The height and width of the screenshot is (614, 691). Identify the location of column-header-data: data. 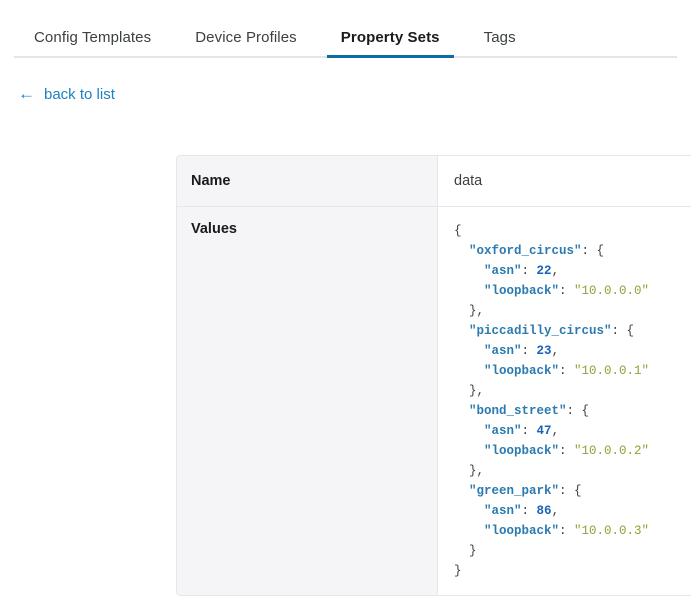
(564, 181).